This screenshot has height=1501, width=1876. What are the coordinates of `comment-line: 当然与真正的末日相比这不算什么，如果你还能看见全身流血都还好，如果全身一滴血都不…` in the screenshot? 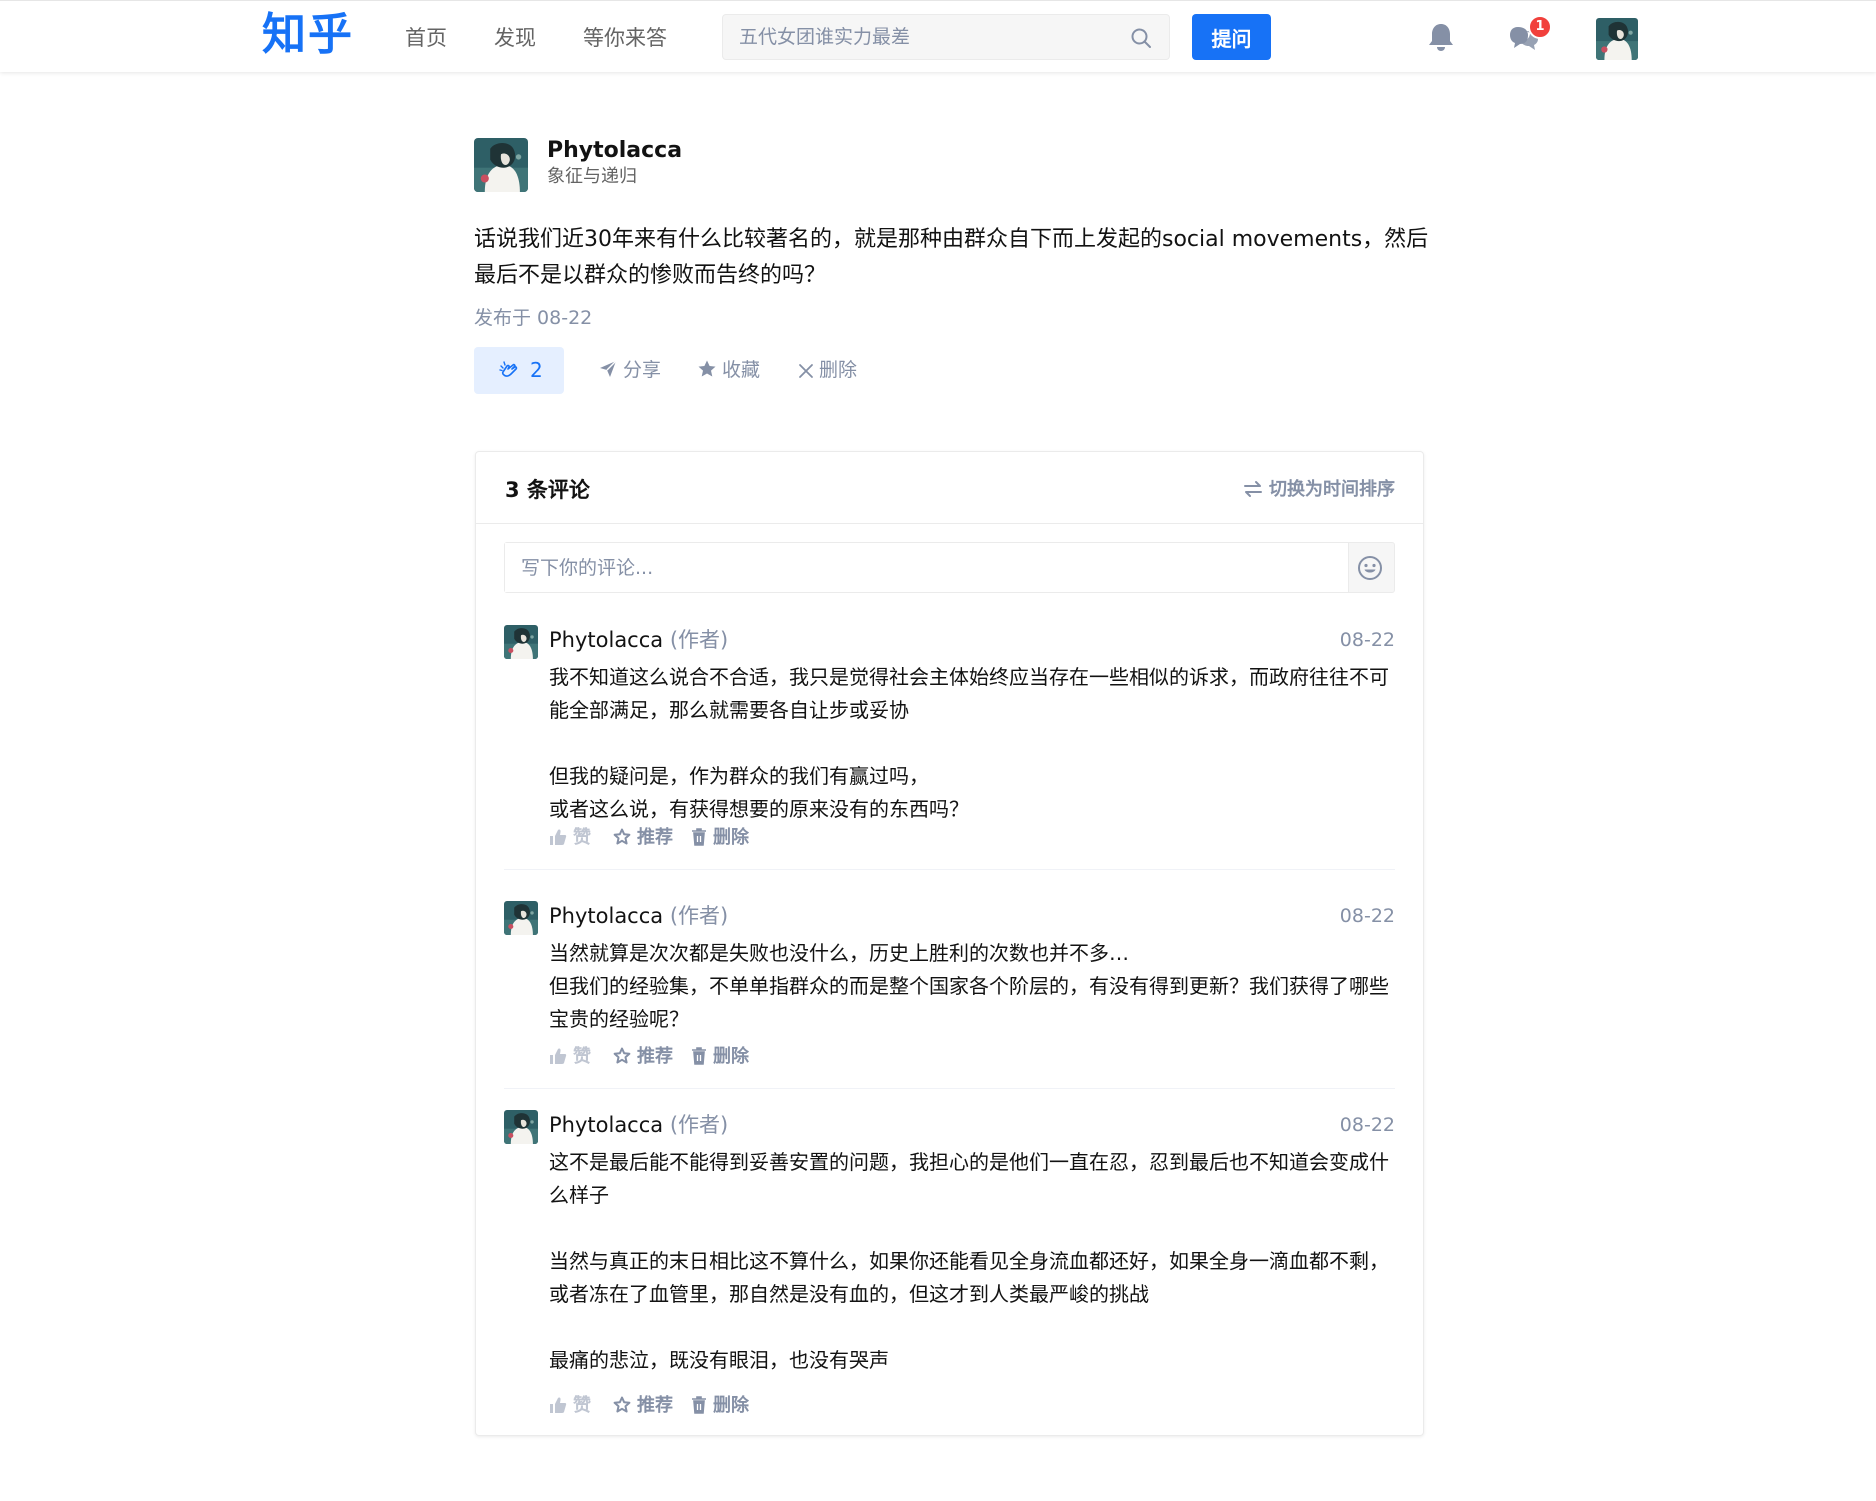 It's located at (969, 1277).